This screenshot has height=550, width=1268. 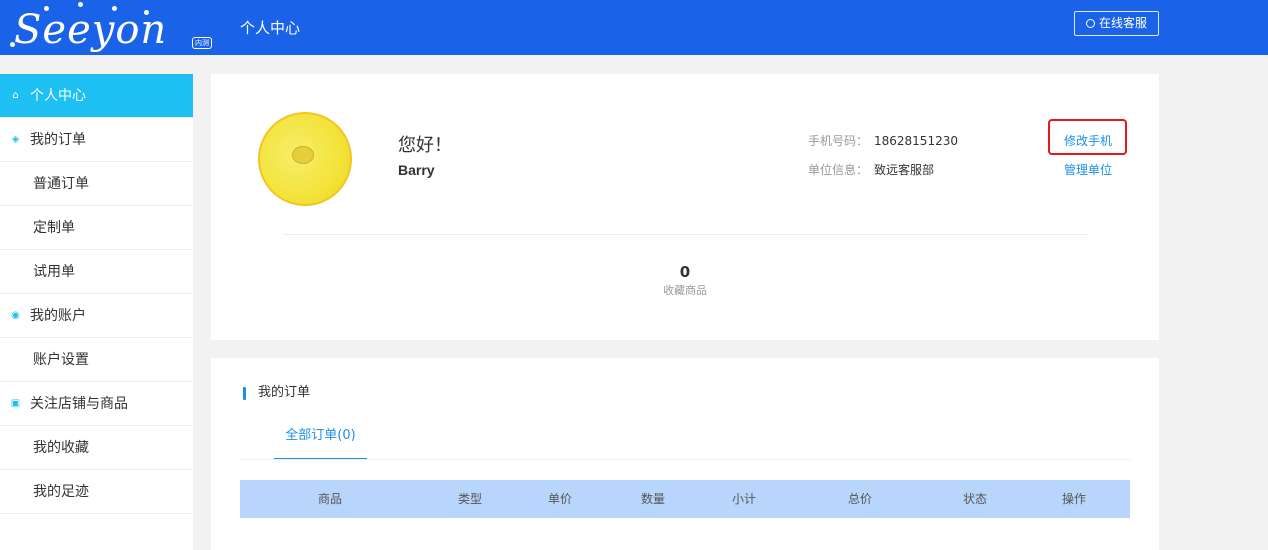 I want to click on column-header: 数量, so click(x=652, y=499).